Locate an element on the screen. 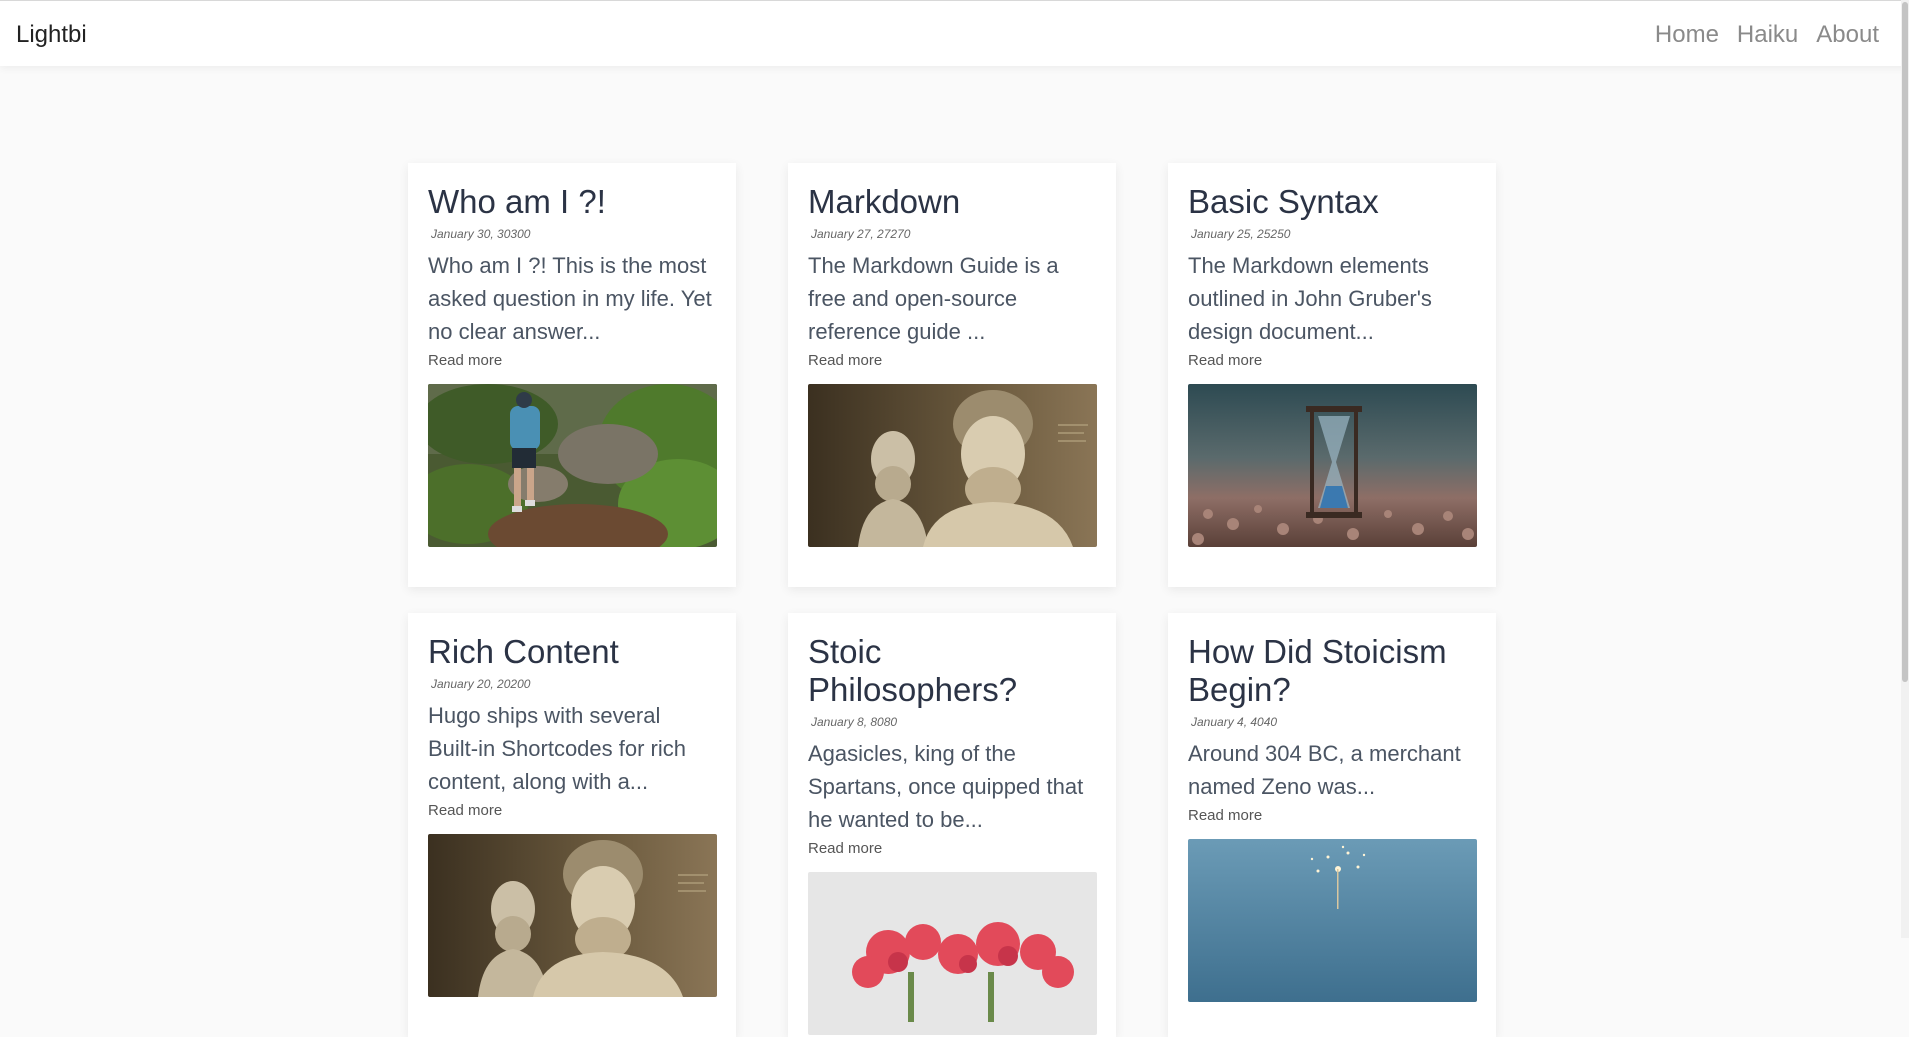 This screenshot has width=1909, height=1037. nav-links: Home Haiku About is located at coordinates (1767, 35).